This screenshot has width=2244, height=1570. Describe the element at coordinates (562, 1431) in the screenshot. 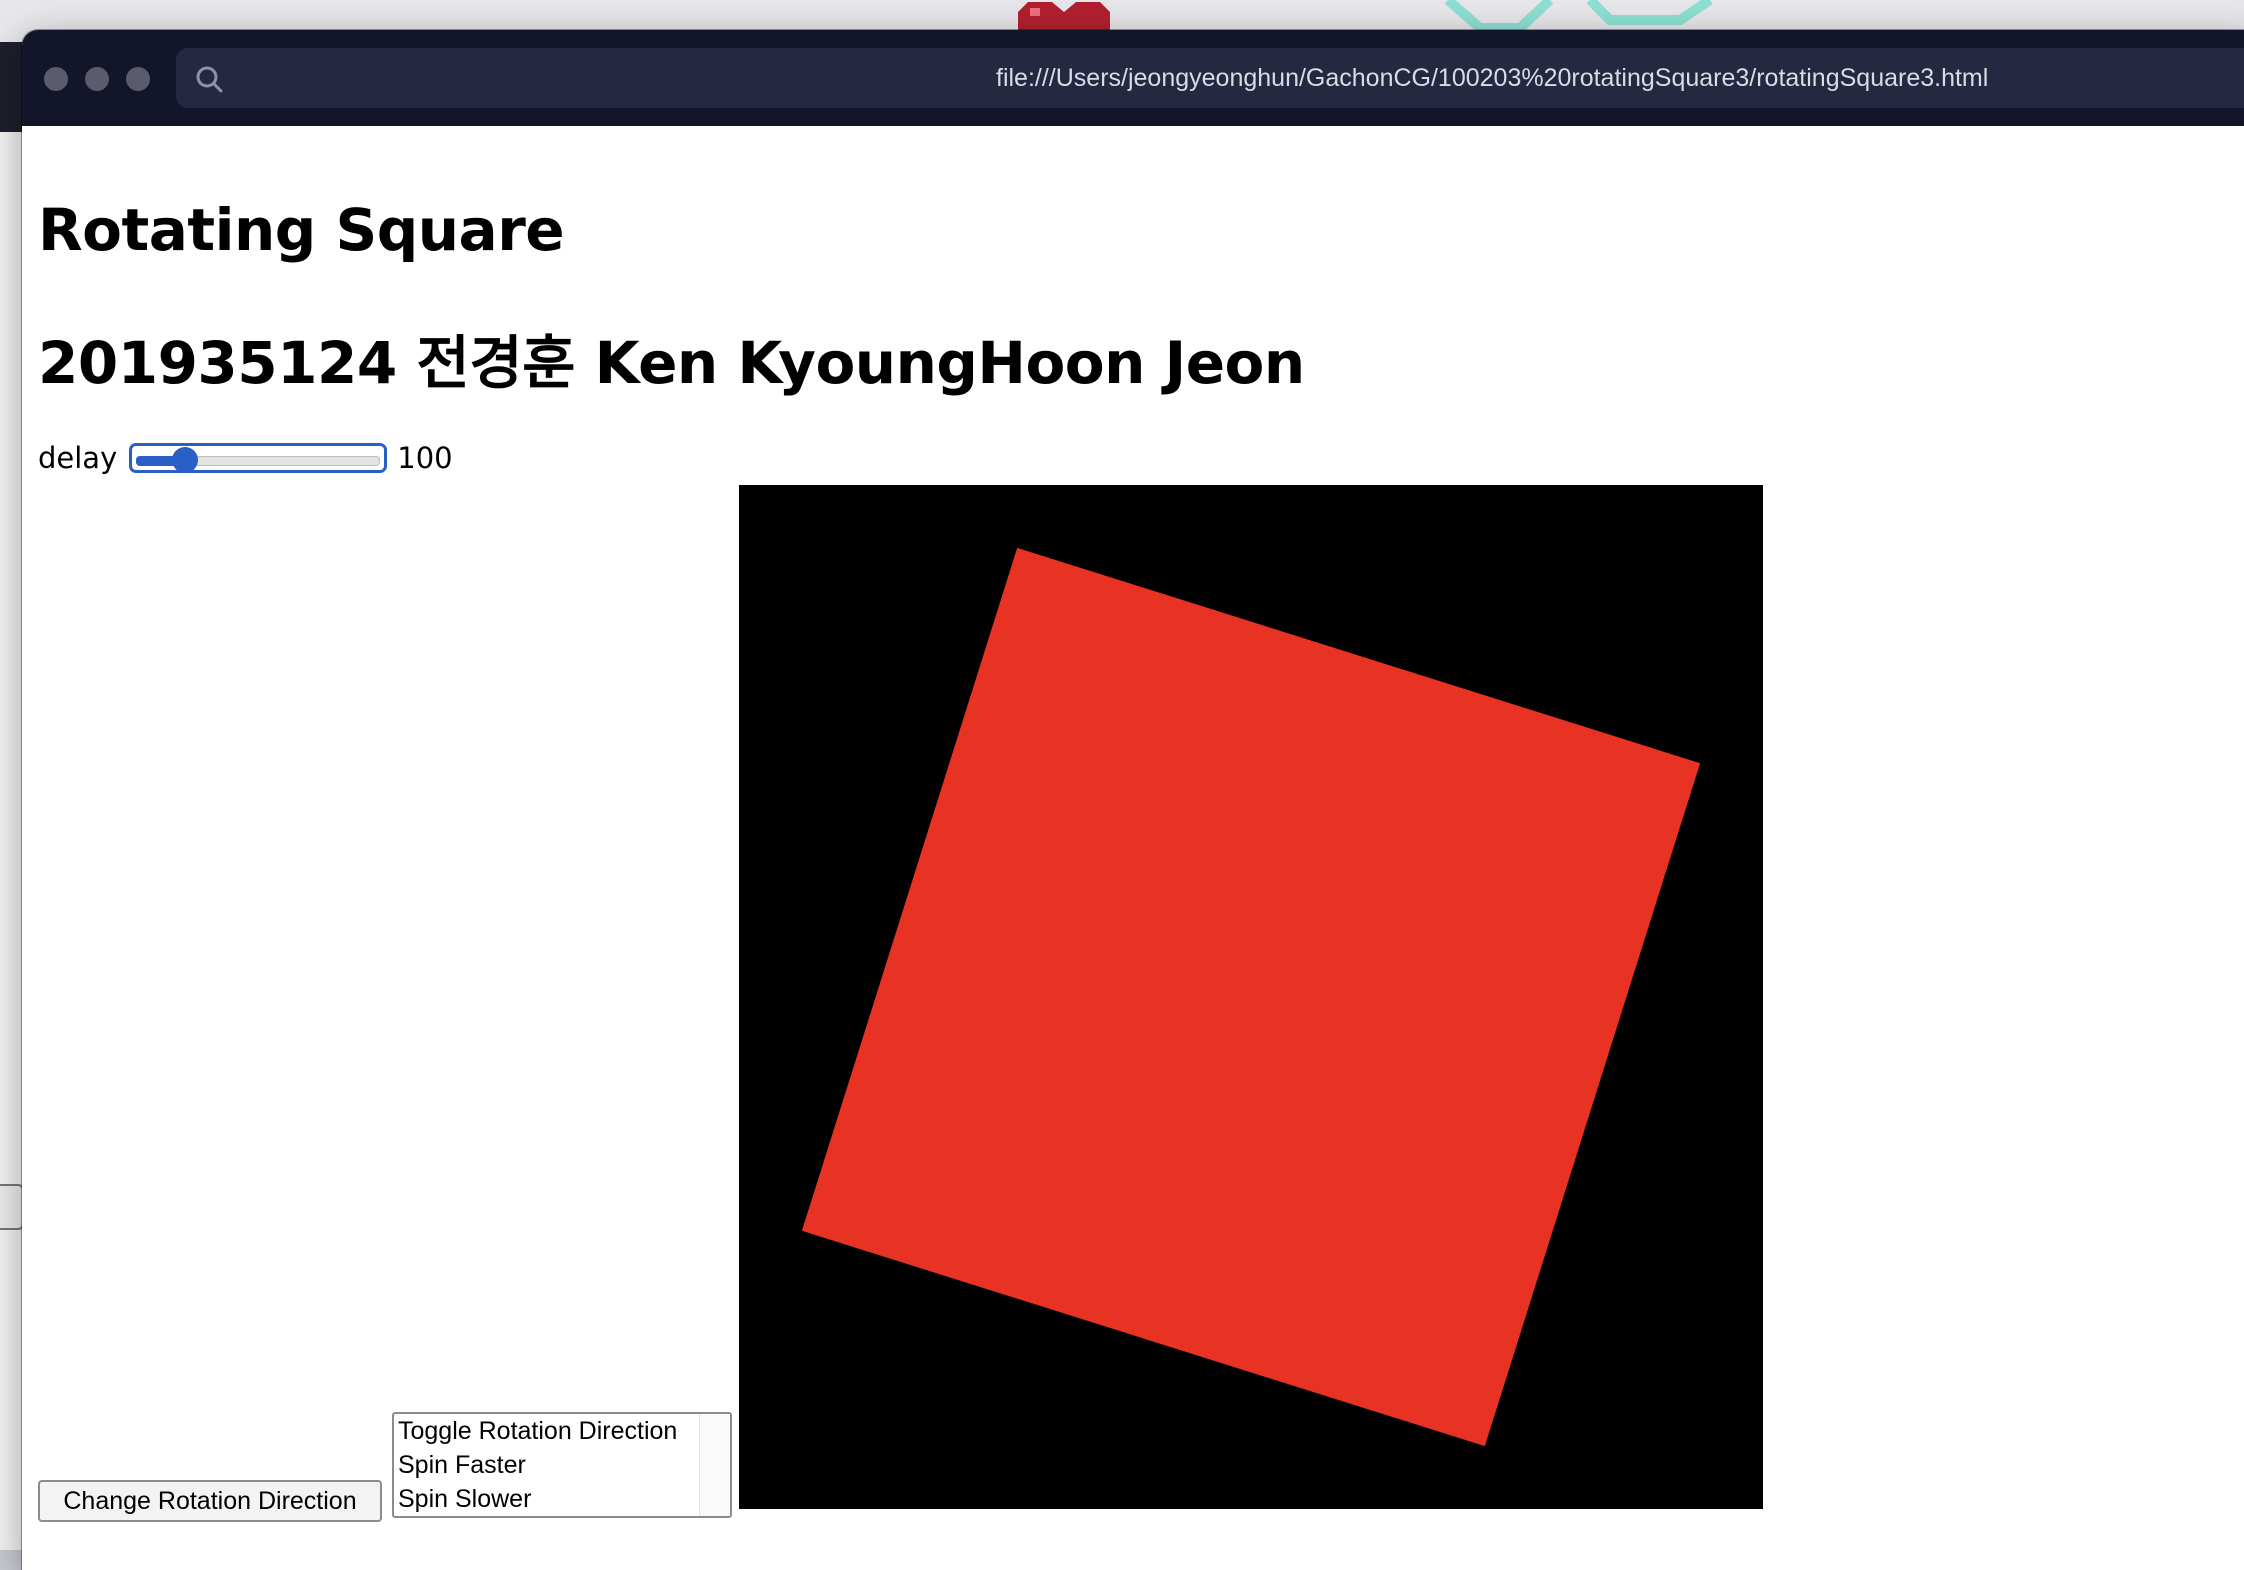

I see `menu-option-toggle-direction: Toggle Rotation Direction` at that location.